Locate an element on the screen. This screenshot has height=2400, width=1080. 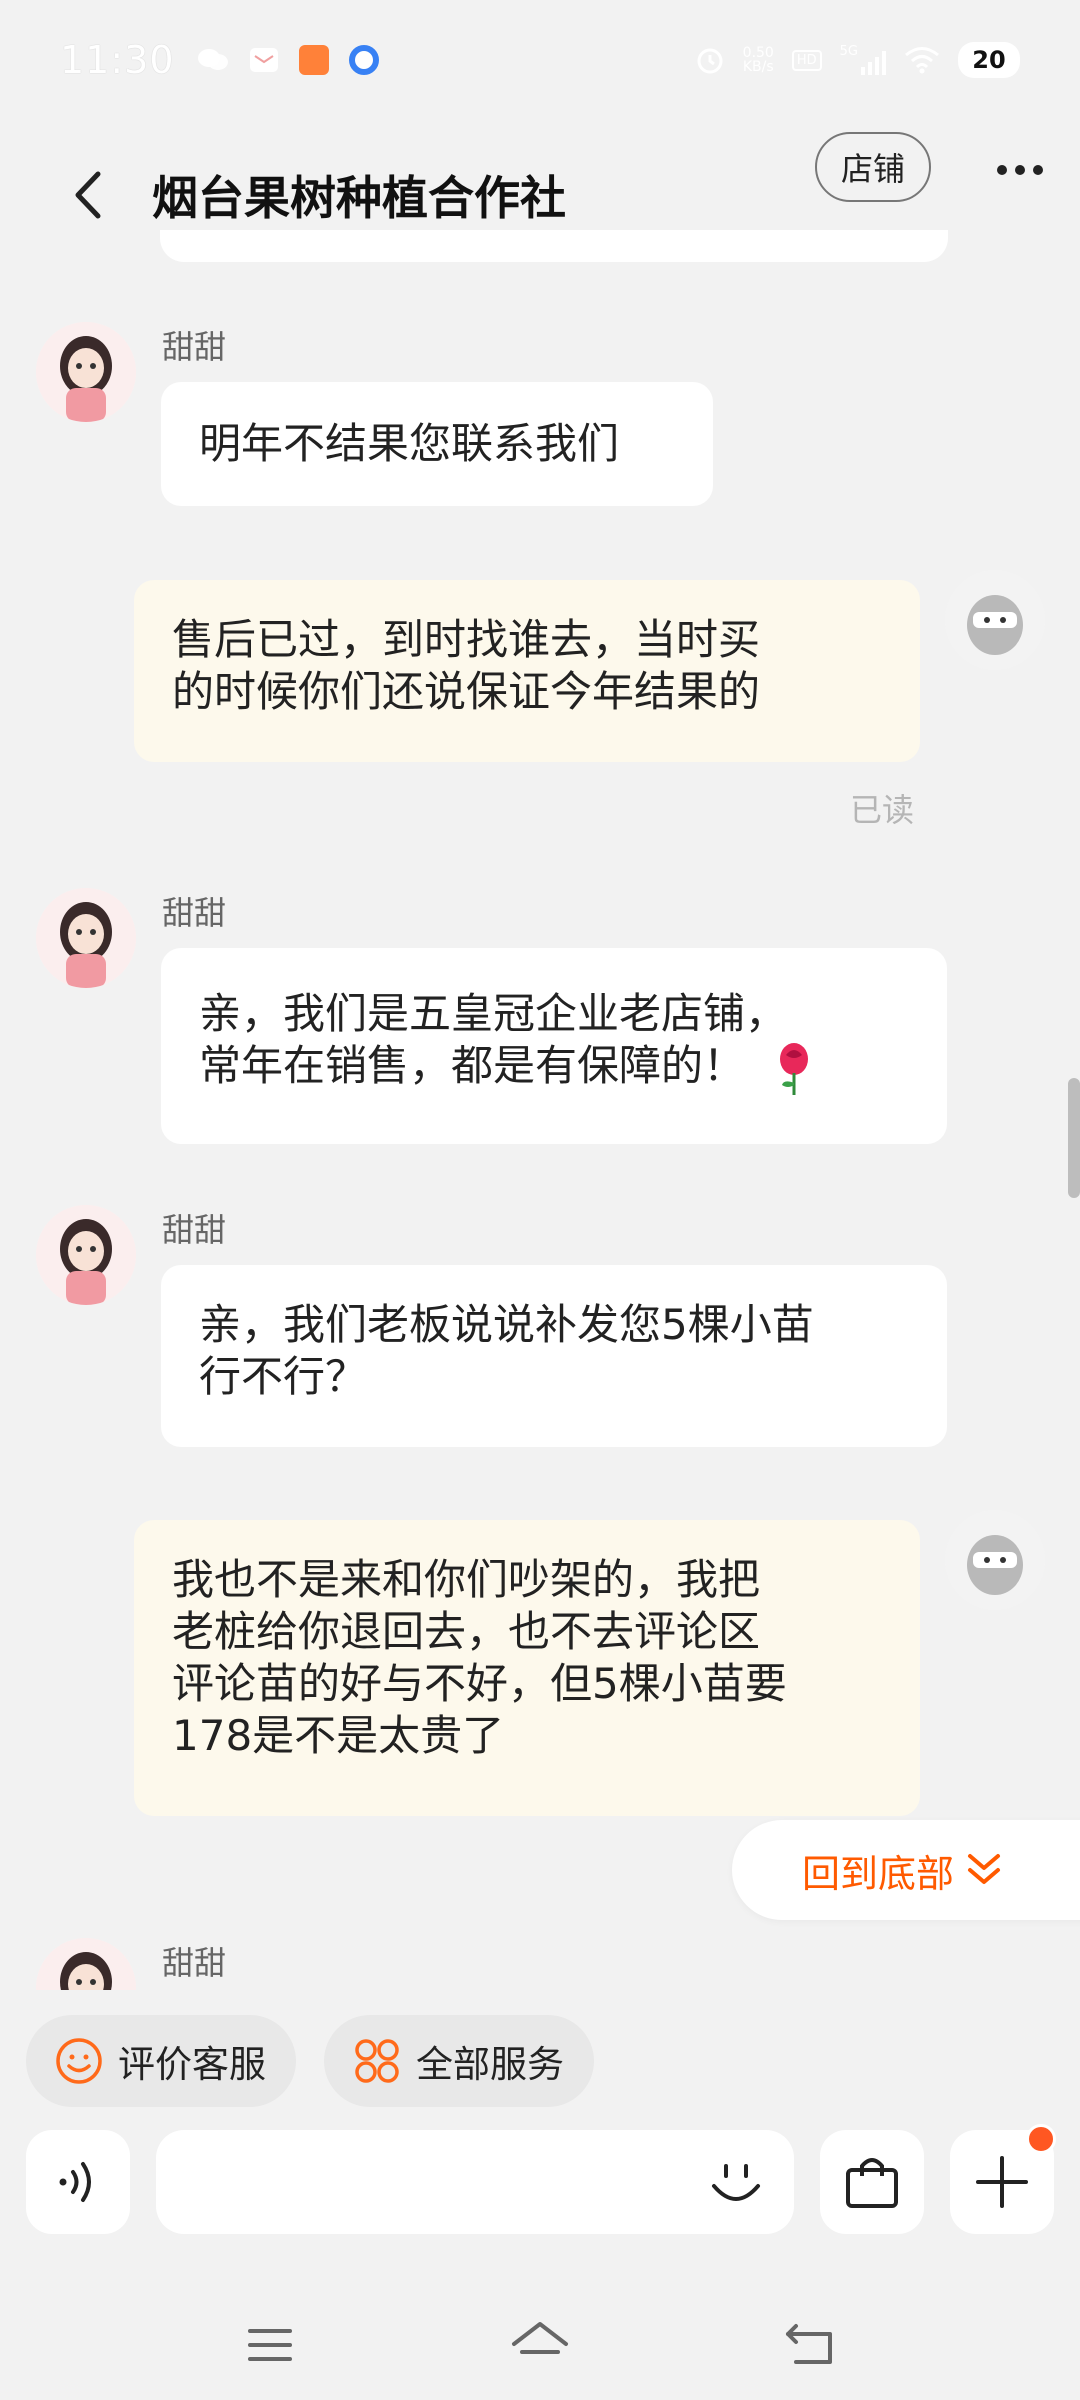
message-line: 的时候你们还说保证今年结果的 is located at coordinates (466, 691).